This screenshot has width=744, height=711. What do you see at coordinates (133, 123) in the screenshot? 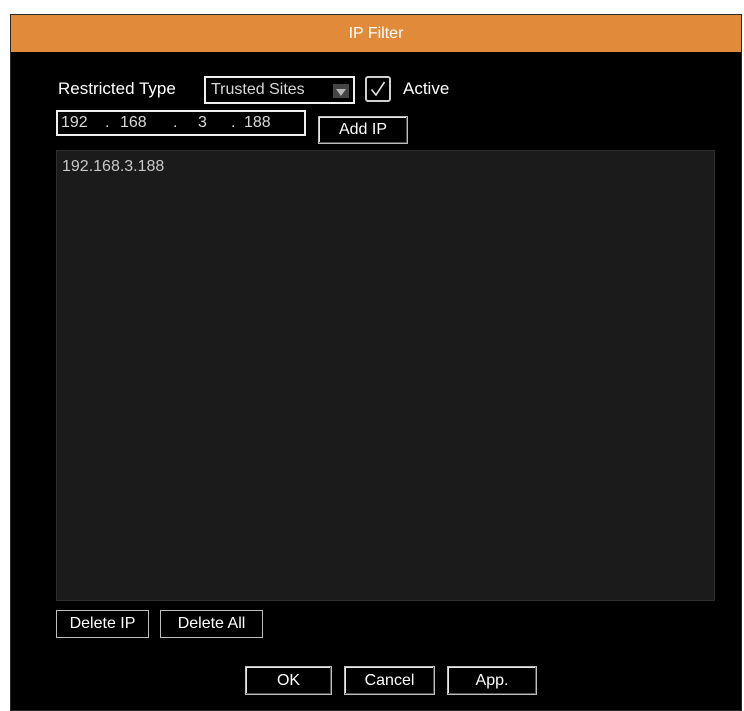
I see `ip-octet-2: 168` at bounding box center [133, 123].